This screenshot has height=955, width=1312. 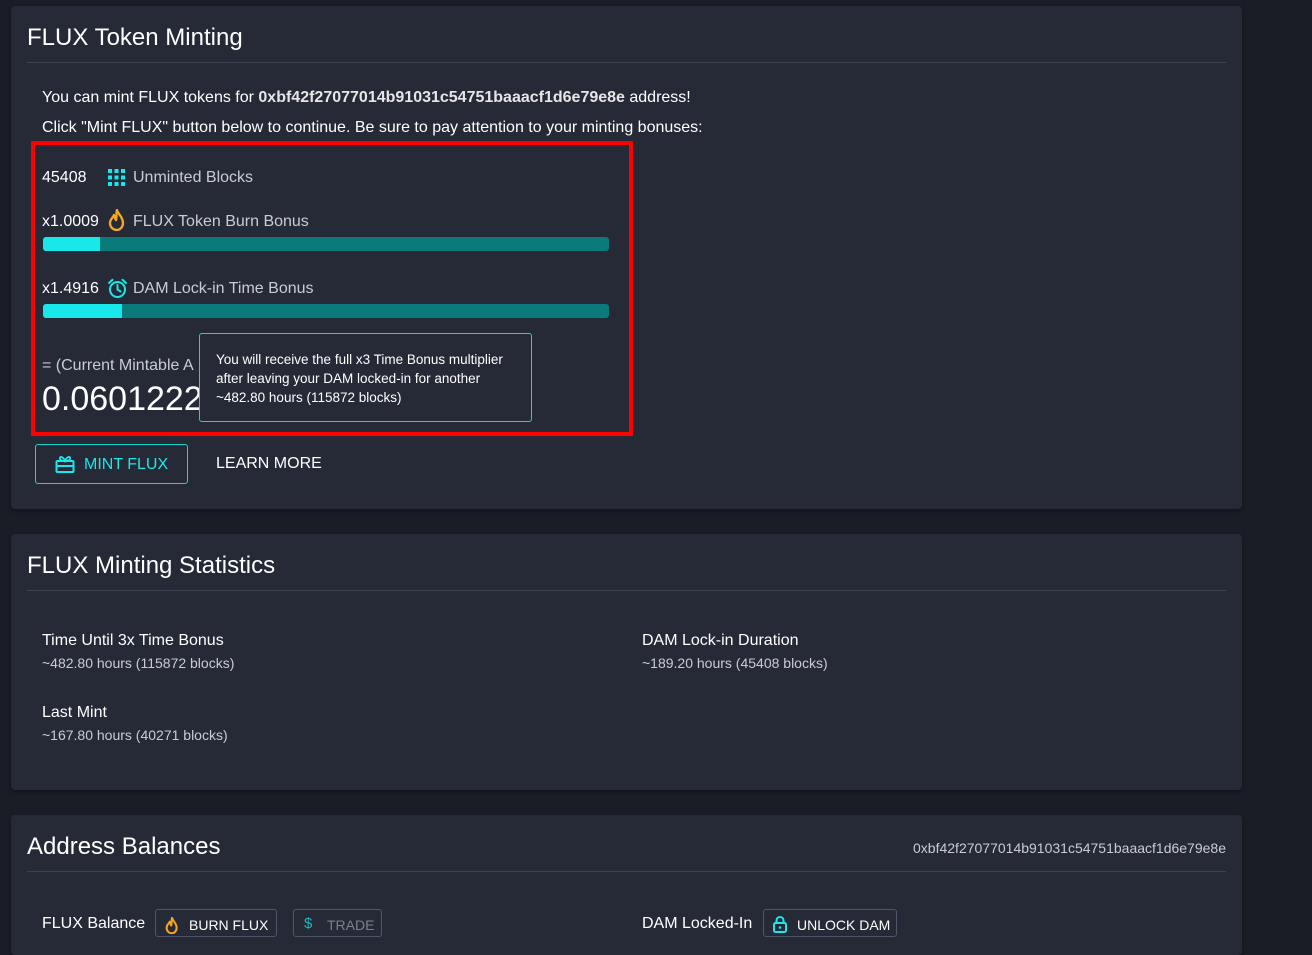 What do you see at coordinates (308, 923) in the screenshot?
I see `dollar-icon: $` at bounding box center [308, 923].